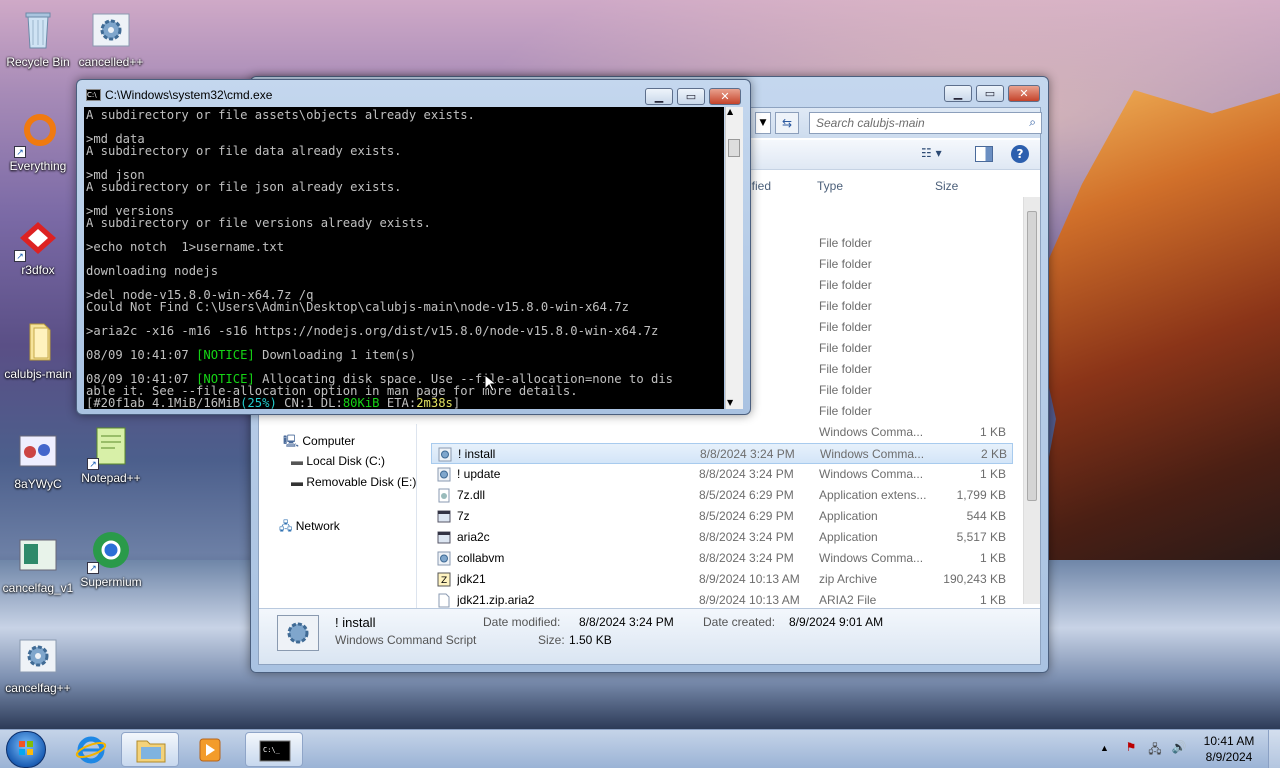 This screenshot has height=768, width=1280. I want to click on desktop-icon-calubjs-main: calubjs-main, so click(38, 350).